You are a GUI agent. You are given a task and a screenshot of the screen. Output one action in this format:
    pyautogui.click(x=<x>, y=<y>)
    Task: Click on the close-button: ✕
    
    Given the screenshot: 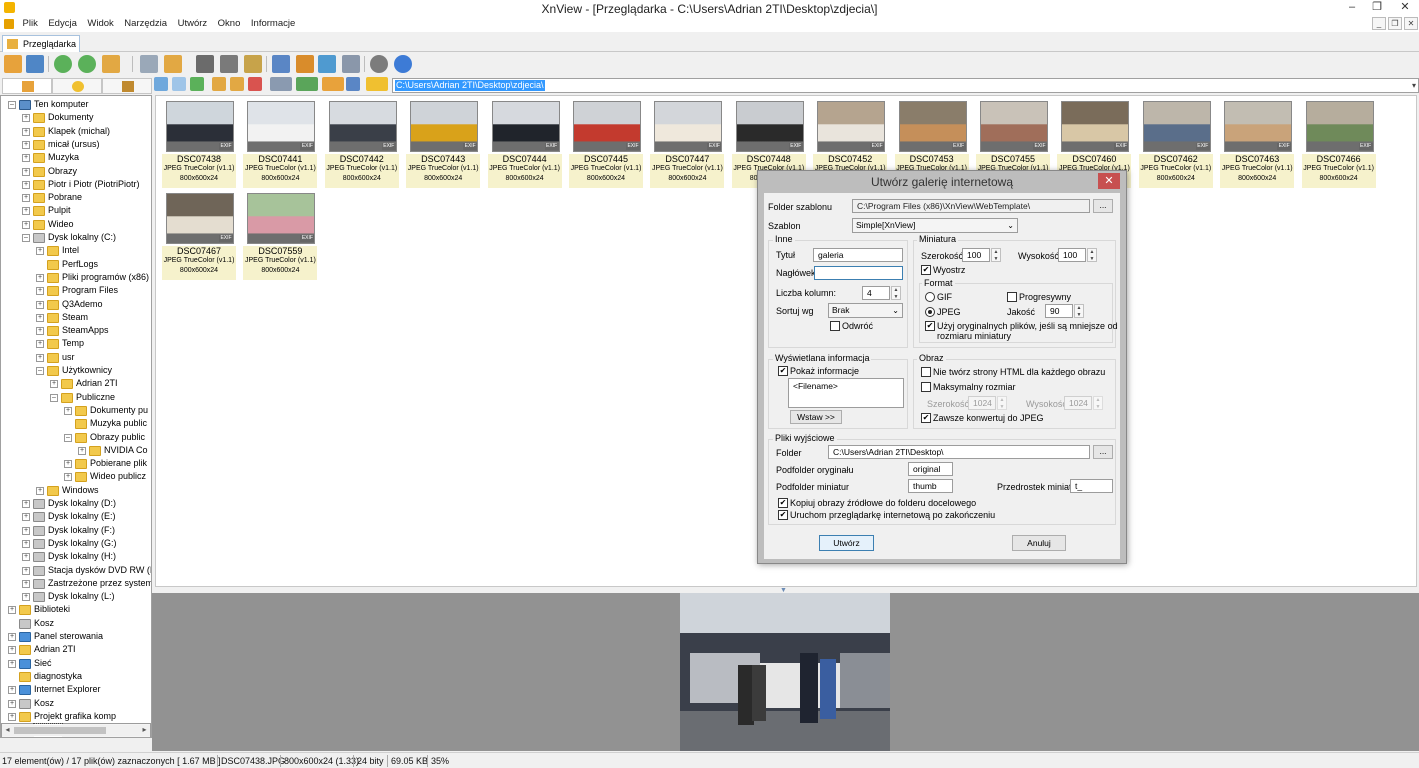 What is the action you would take?
    pyautogui.click(x=1405, y=8)
    